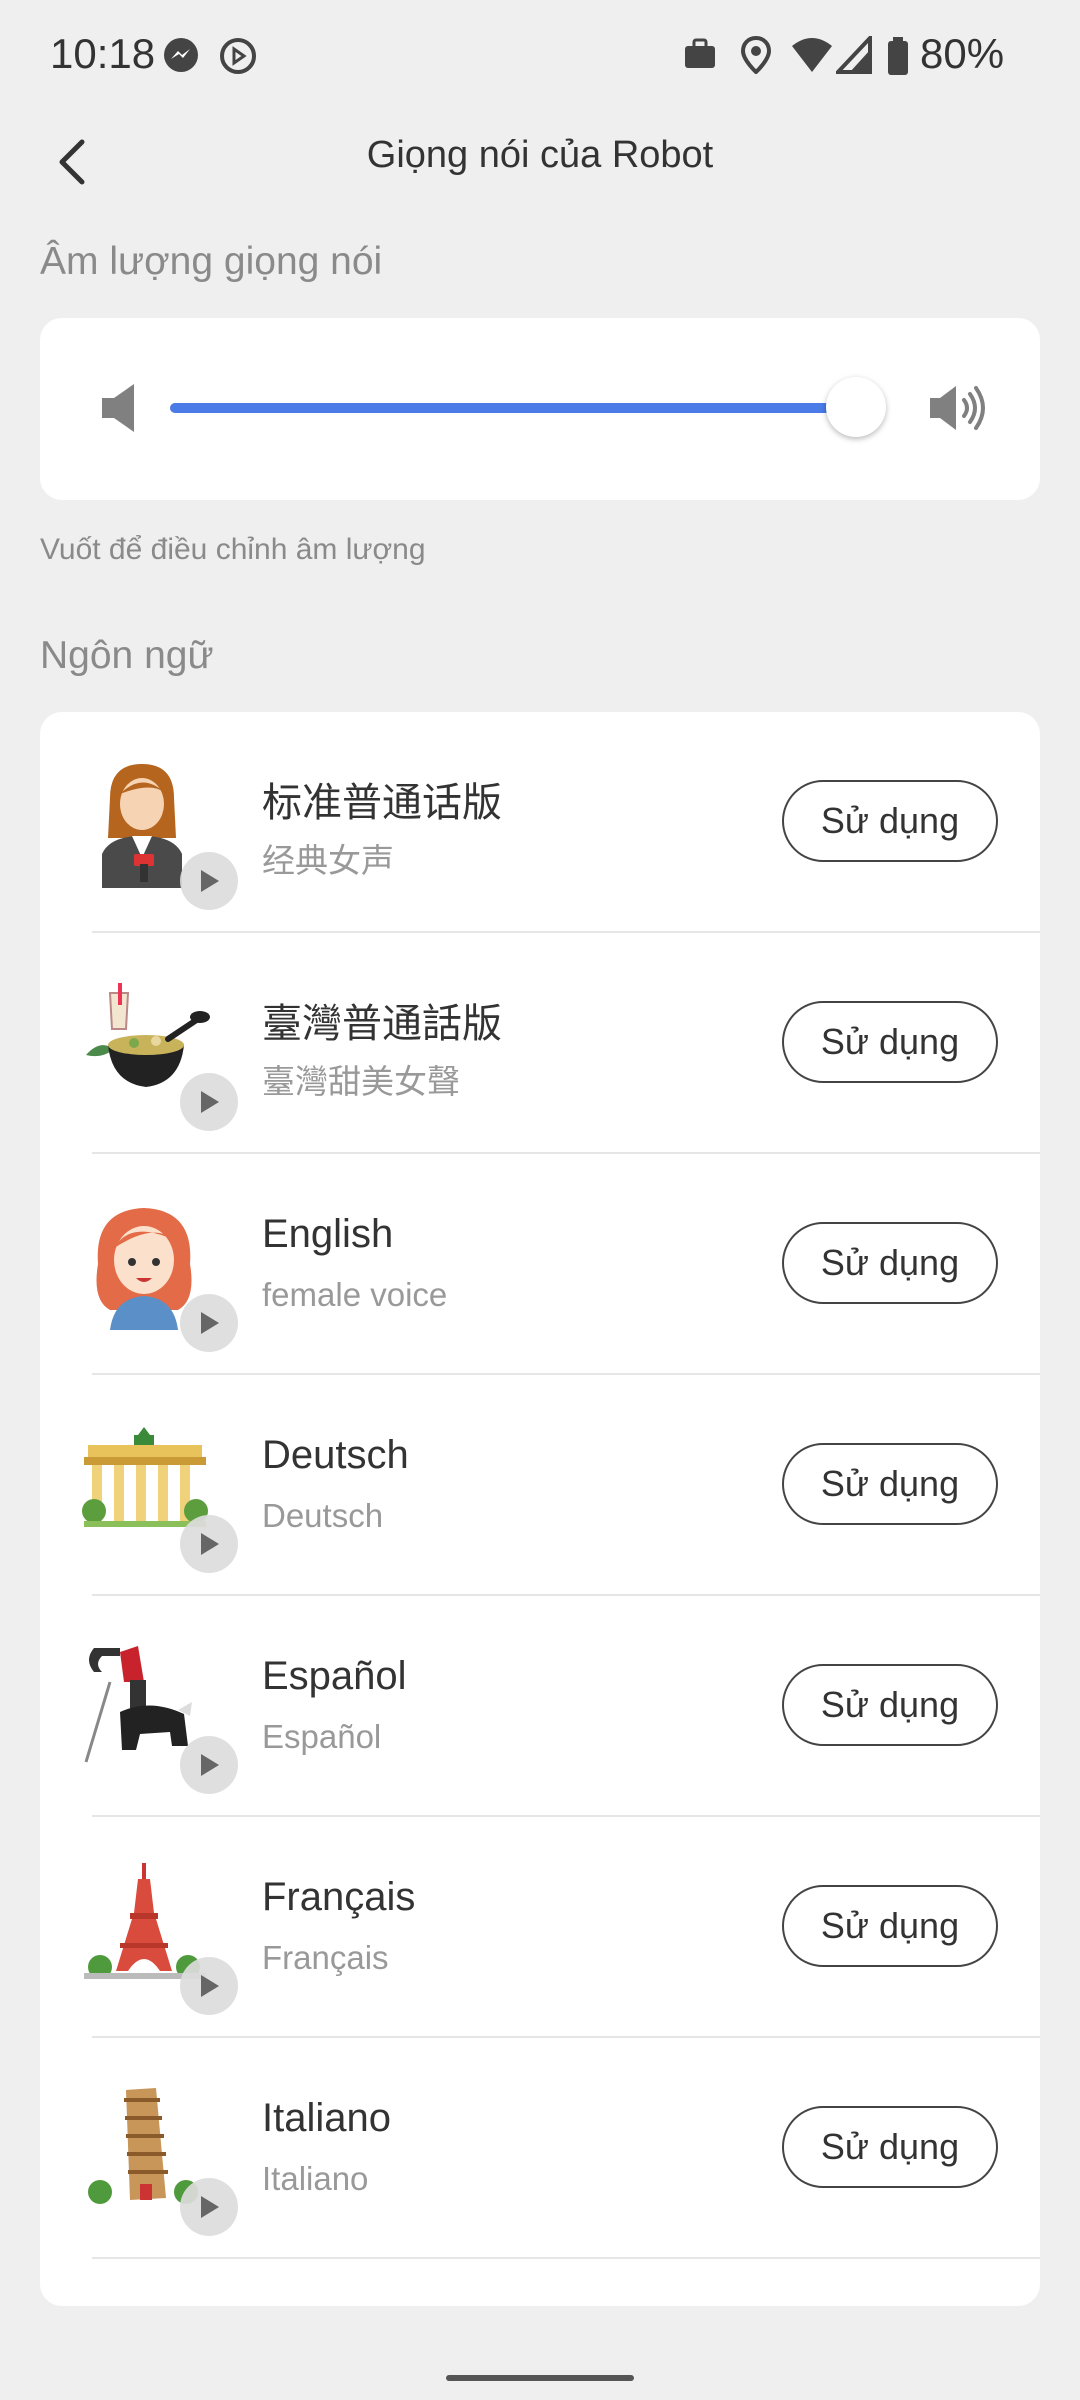  Describe the element at coordinates (540, 1485) in the screenshot. I see `language-item: Deutsch Deutsch Sử dụng` at that location.